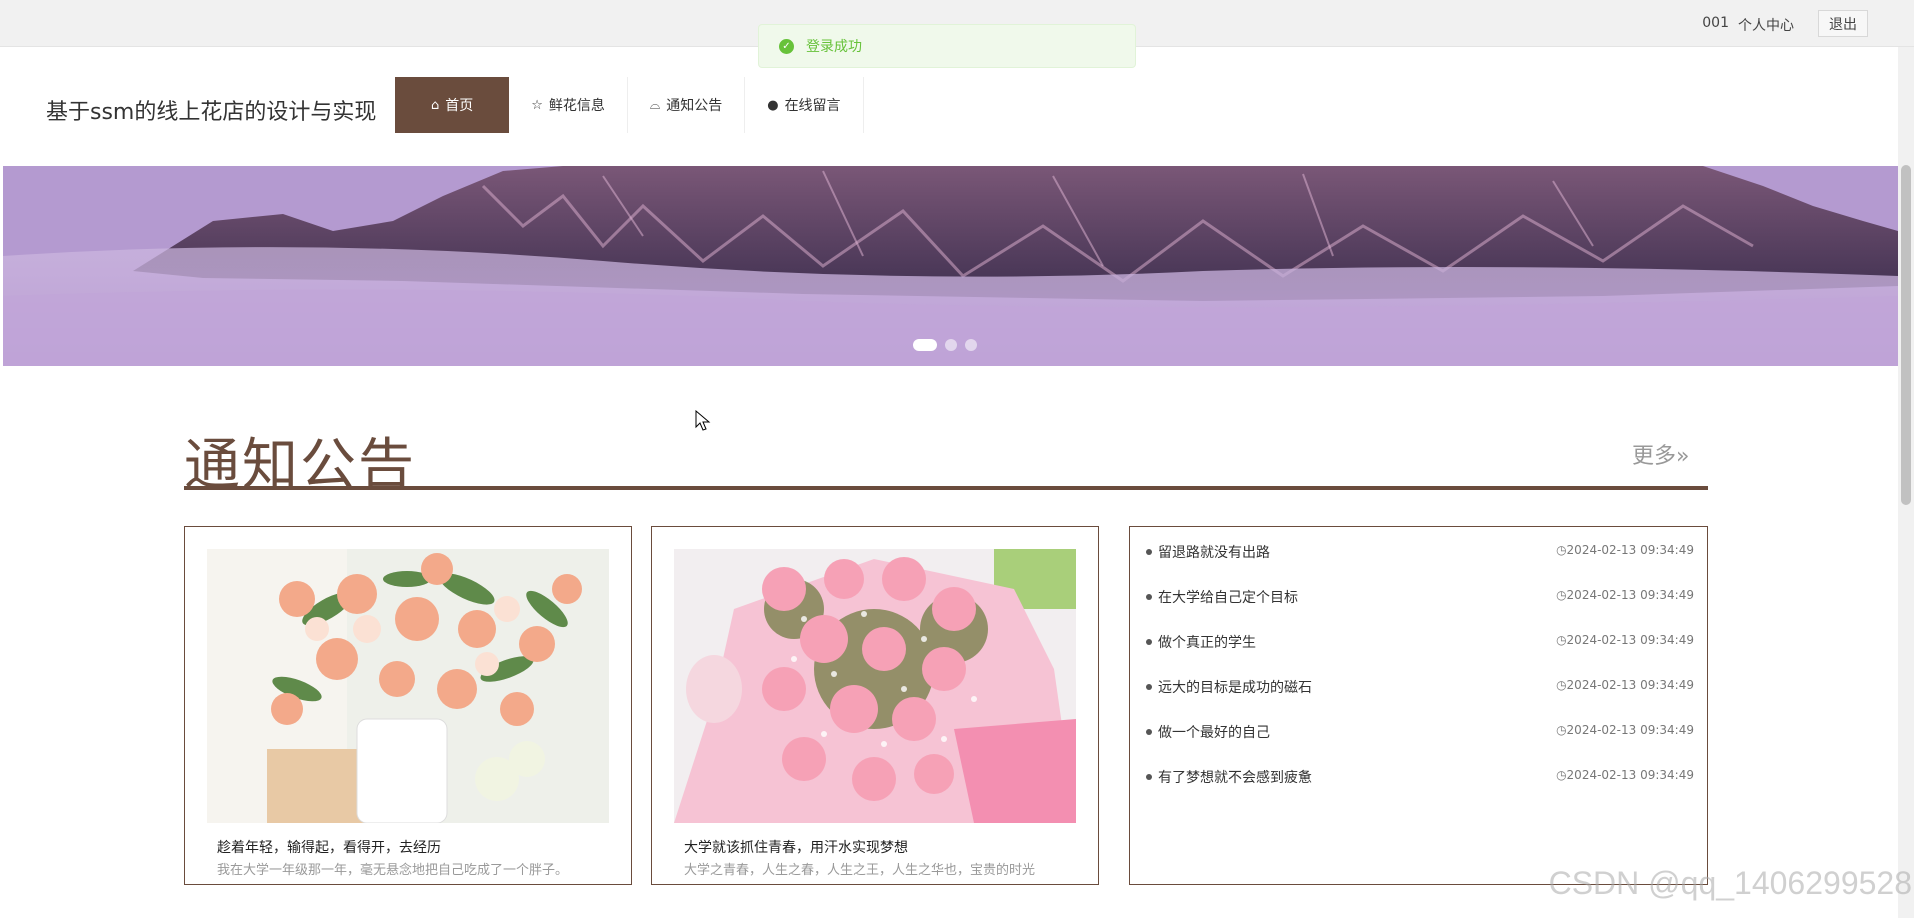  I want to click on nav-item-flowers: ☆ 鲜花信息, so click(568, 105).